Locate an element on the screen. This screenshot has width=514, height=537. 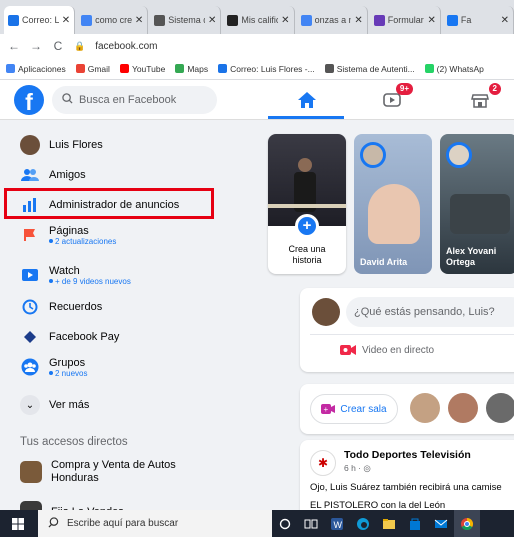
groups-icon is located at coordinates (30, 367).